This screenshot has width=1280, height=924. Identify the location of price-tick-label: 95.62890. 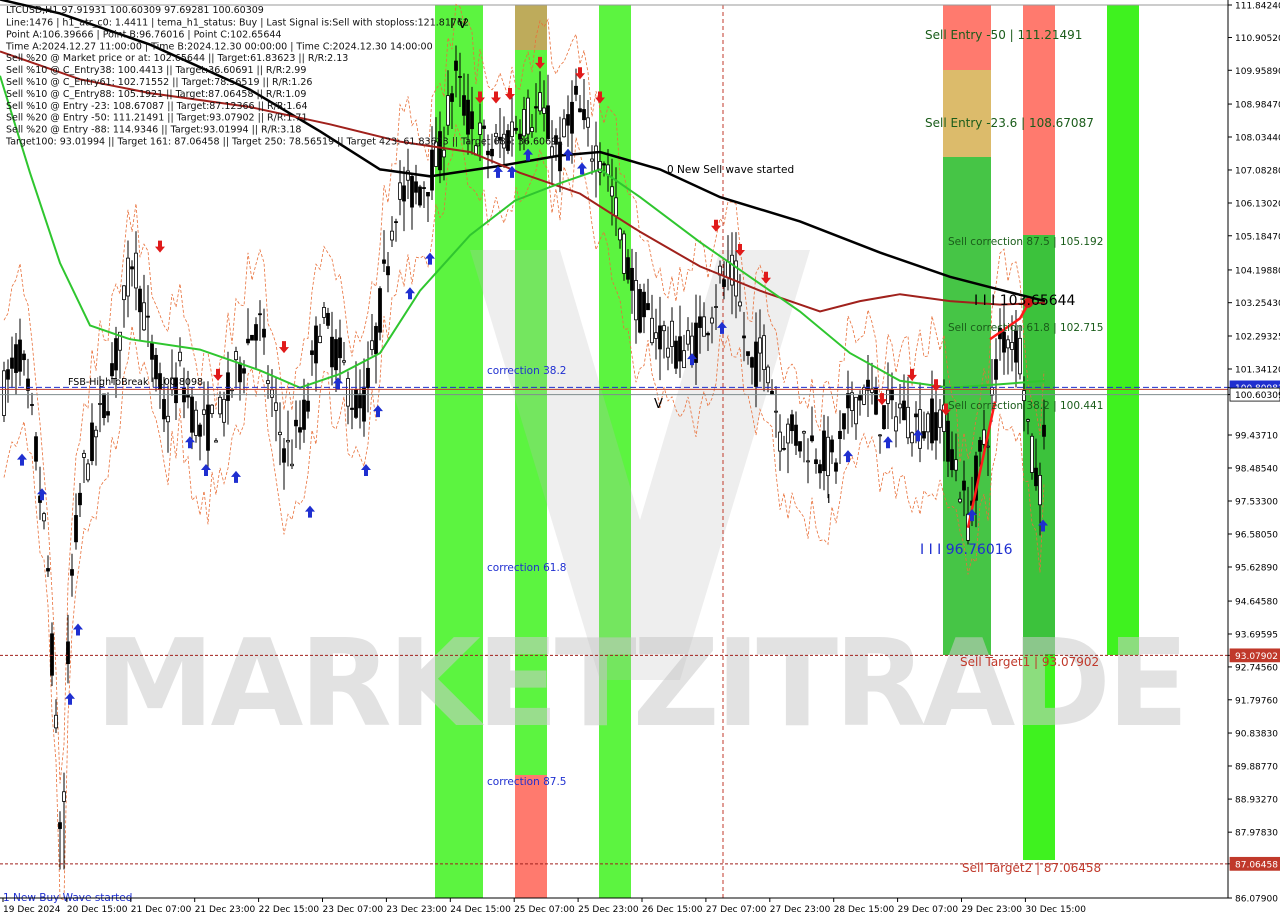
(1256, 568).